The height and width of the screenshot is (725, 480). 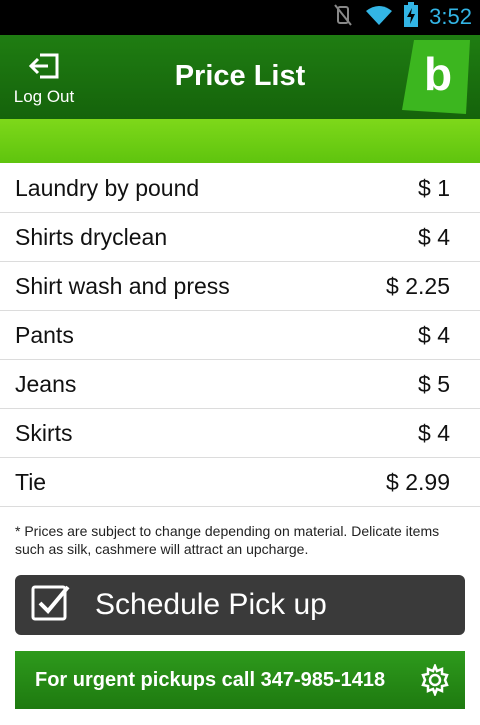 I want to click on urgent-pickup-button: For urgent pickups call 347-985-1418, so click(x=240, y=680).